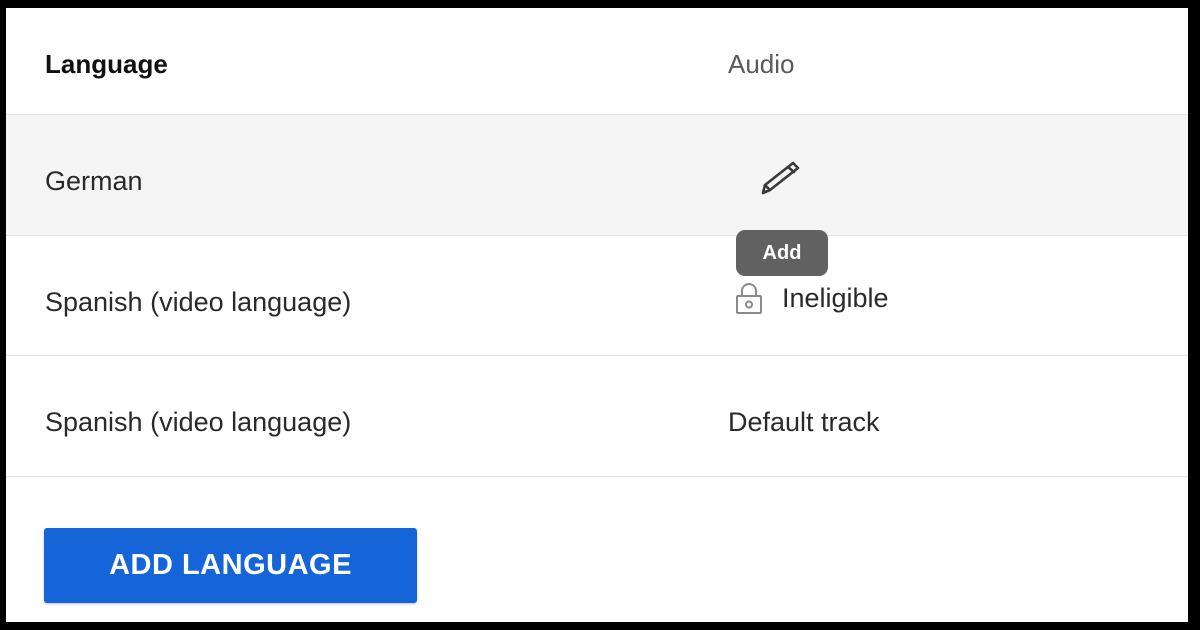  Describe the element at coordinates (835, 298) in the screenshot. I see `ineligible-label: Ineligible` at that location.